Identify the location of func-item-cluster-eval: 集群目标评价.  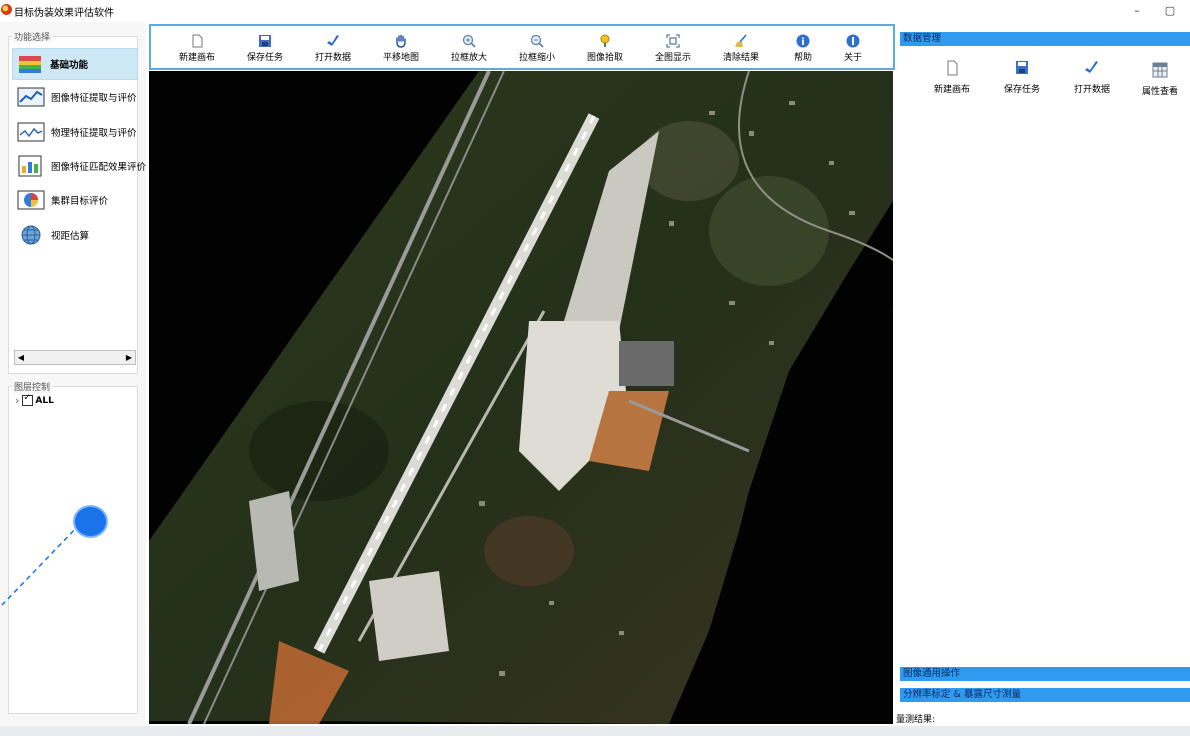
(81, 200).